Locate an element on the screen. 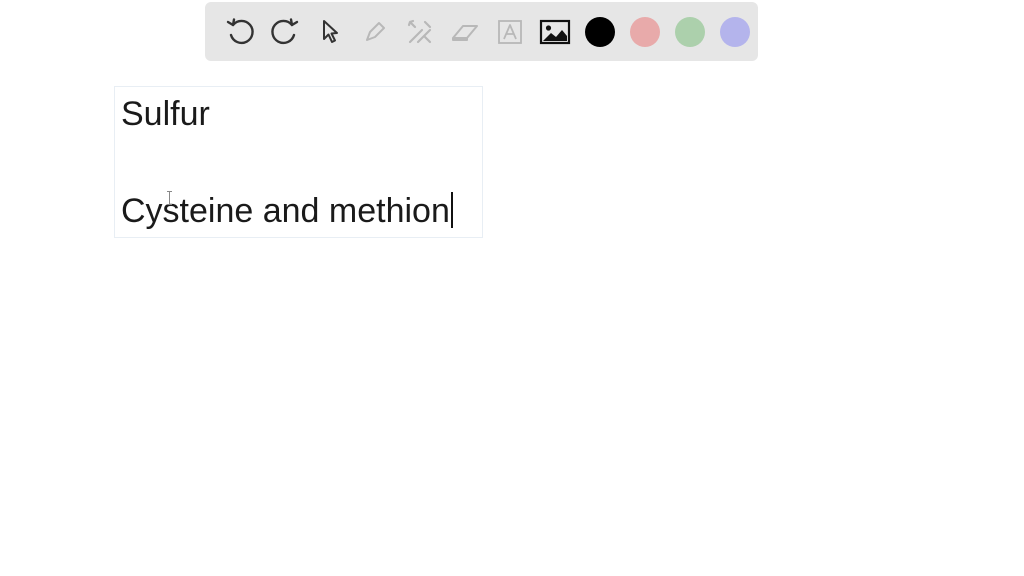  image-button is located at coordinates (554, 31).